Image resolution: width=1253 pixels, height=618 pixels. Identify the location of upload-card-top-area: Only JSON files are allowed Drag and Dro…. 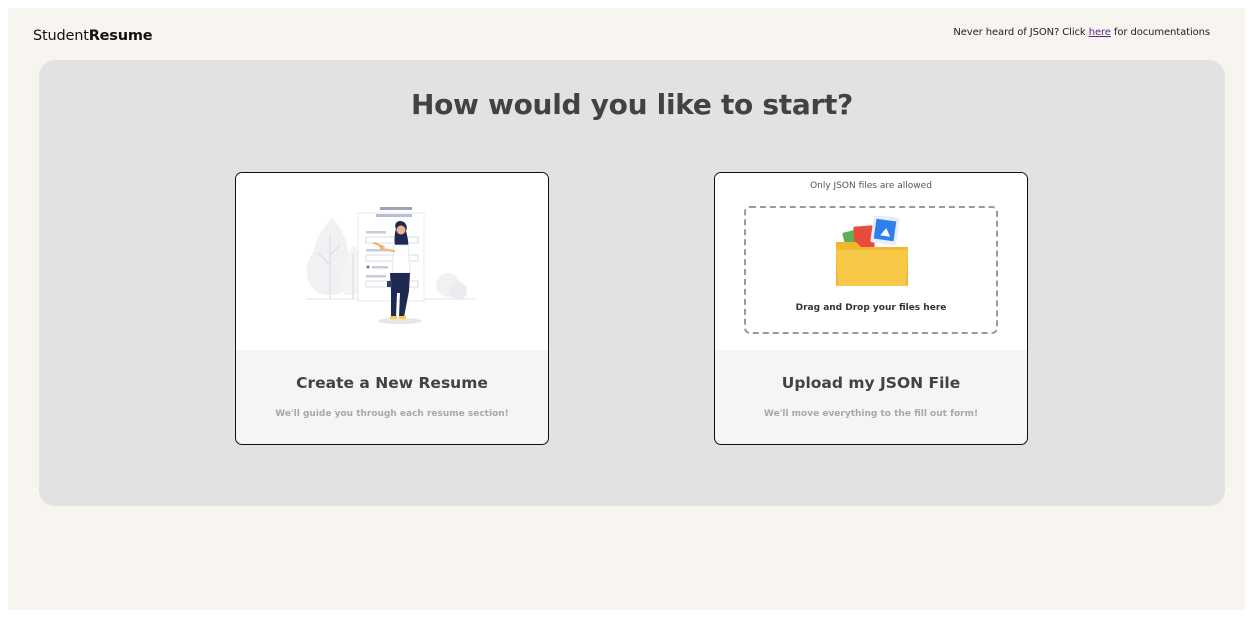
(871, 261).